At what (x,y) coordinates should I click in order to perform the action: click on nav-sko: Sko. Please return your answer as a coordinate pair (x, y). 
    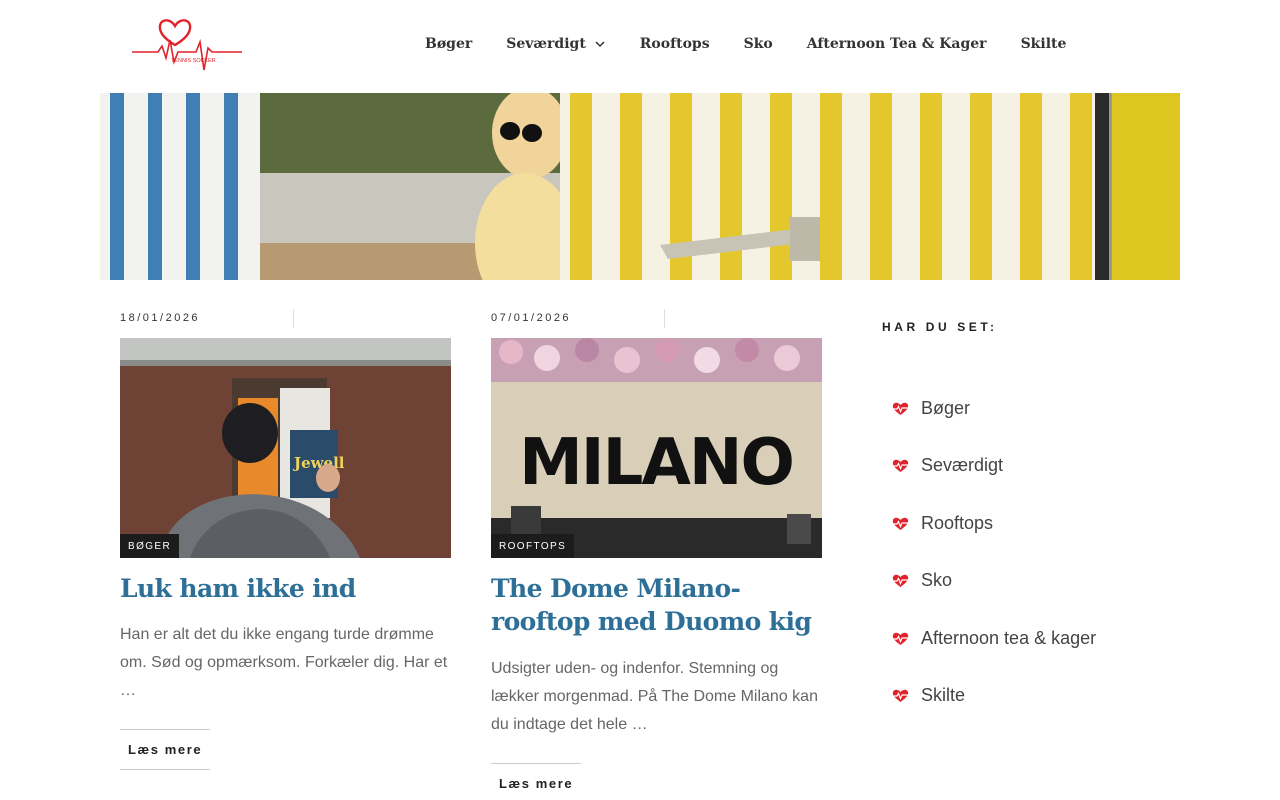
    Looking at the image, I should click on (758, 44).